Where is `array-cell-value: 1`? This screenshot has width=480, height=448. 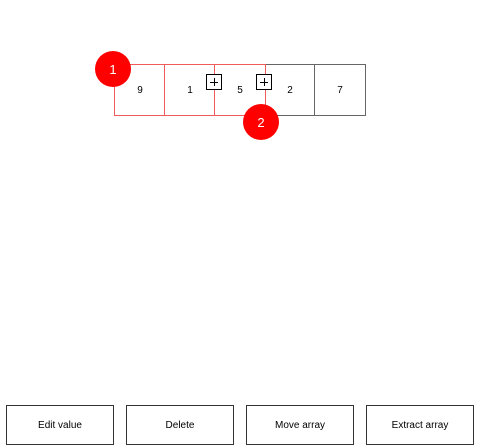
array-cell-value: 1 is located at coordinates (190, 90).